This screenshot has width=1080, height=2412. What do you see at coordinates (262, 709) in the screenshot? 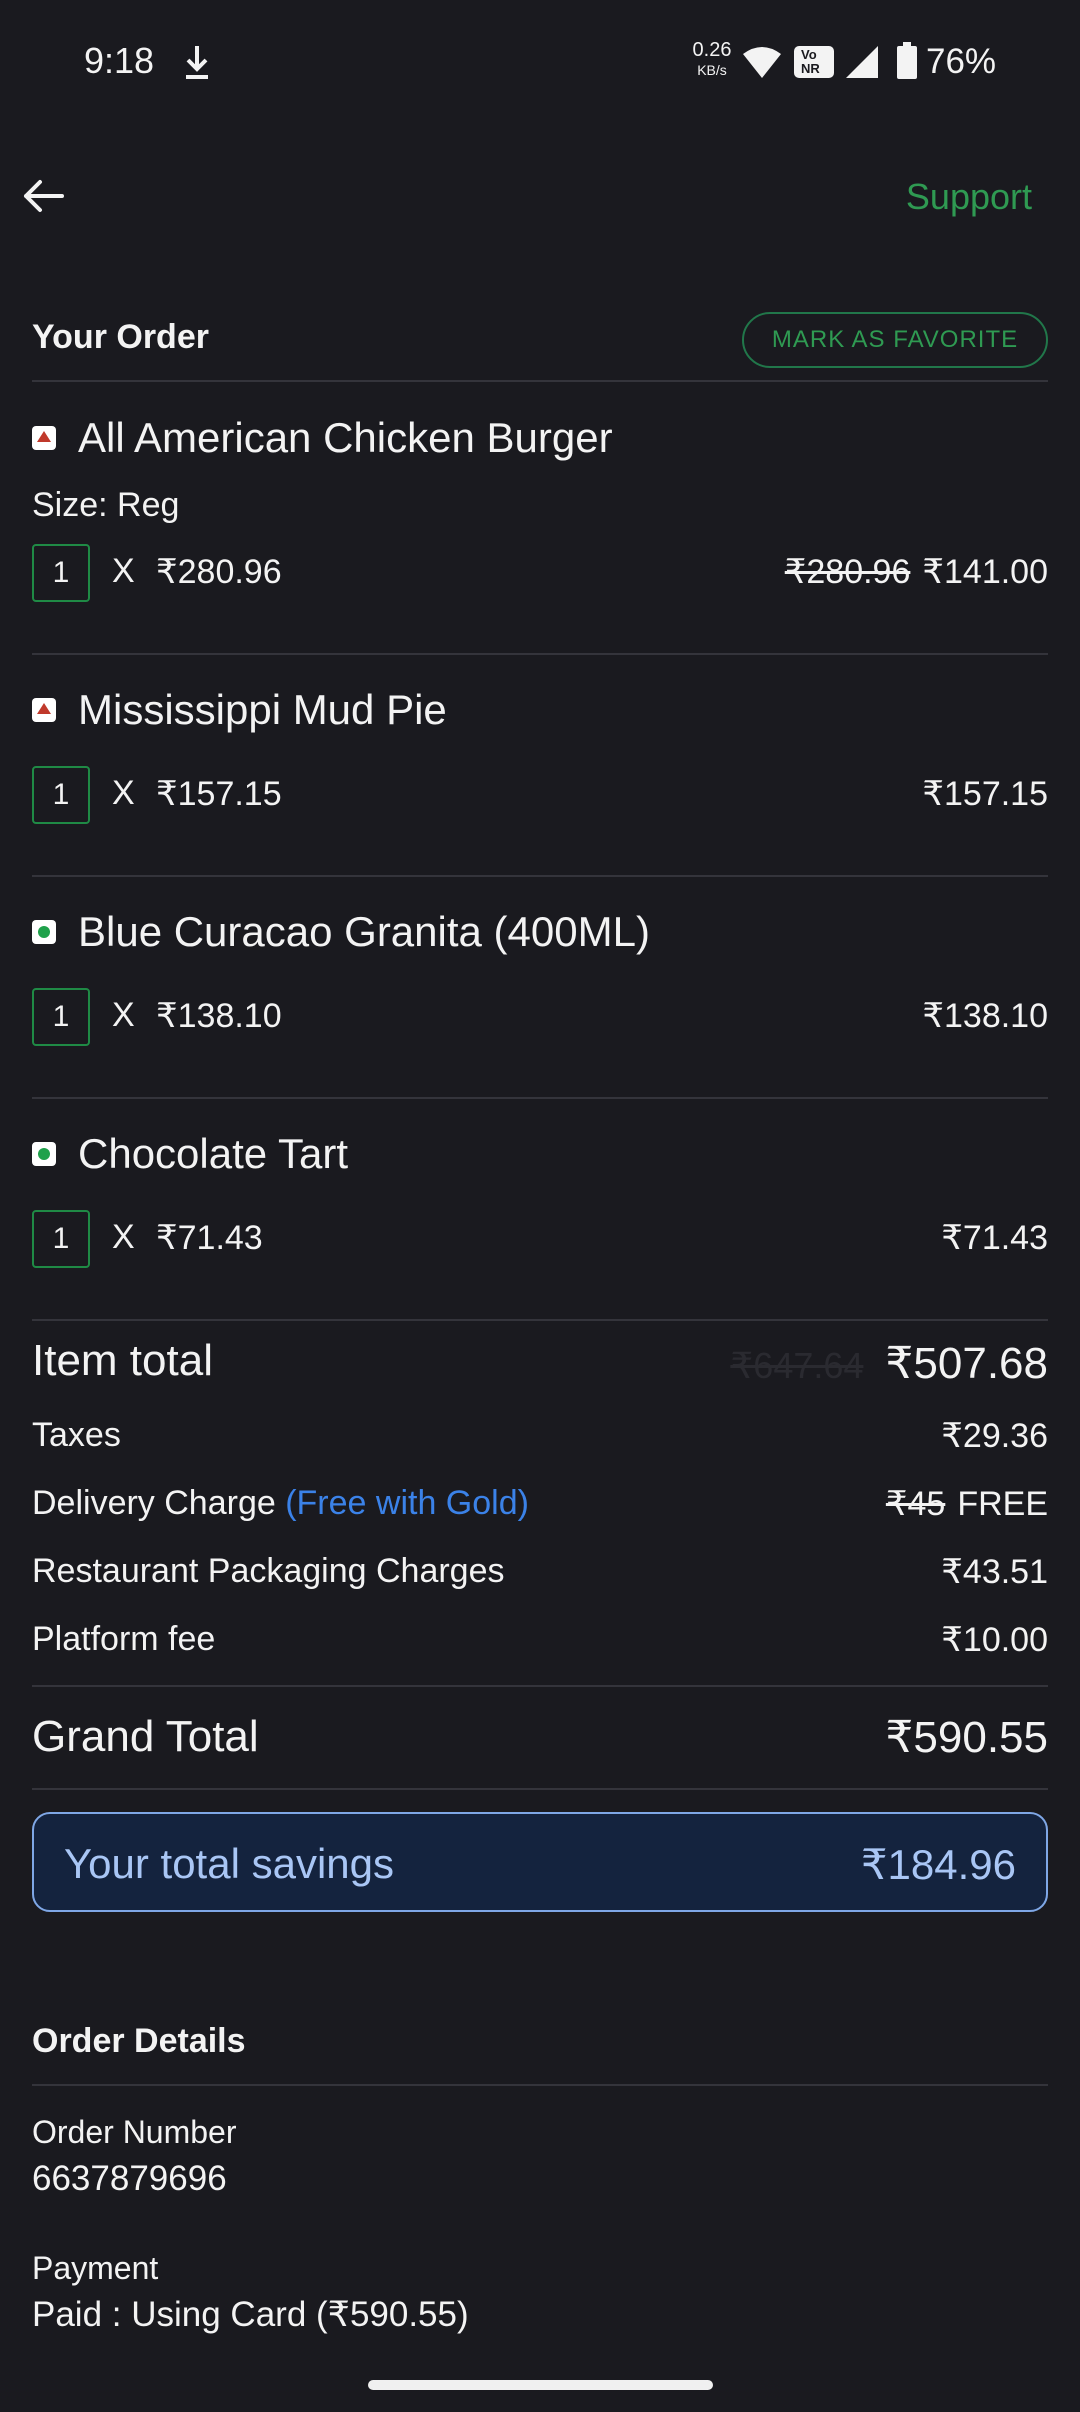
I see `item-name: Mississippi Mud Pie` at bounding box center [262, 709].